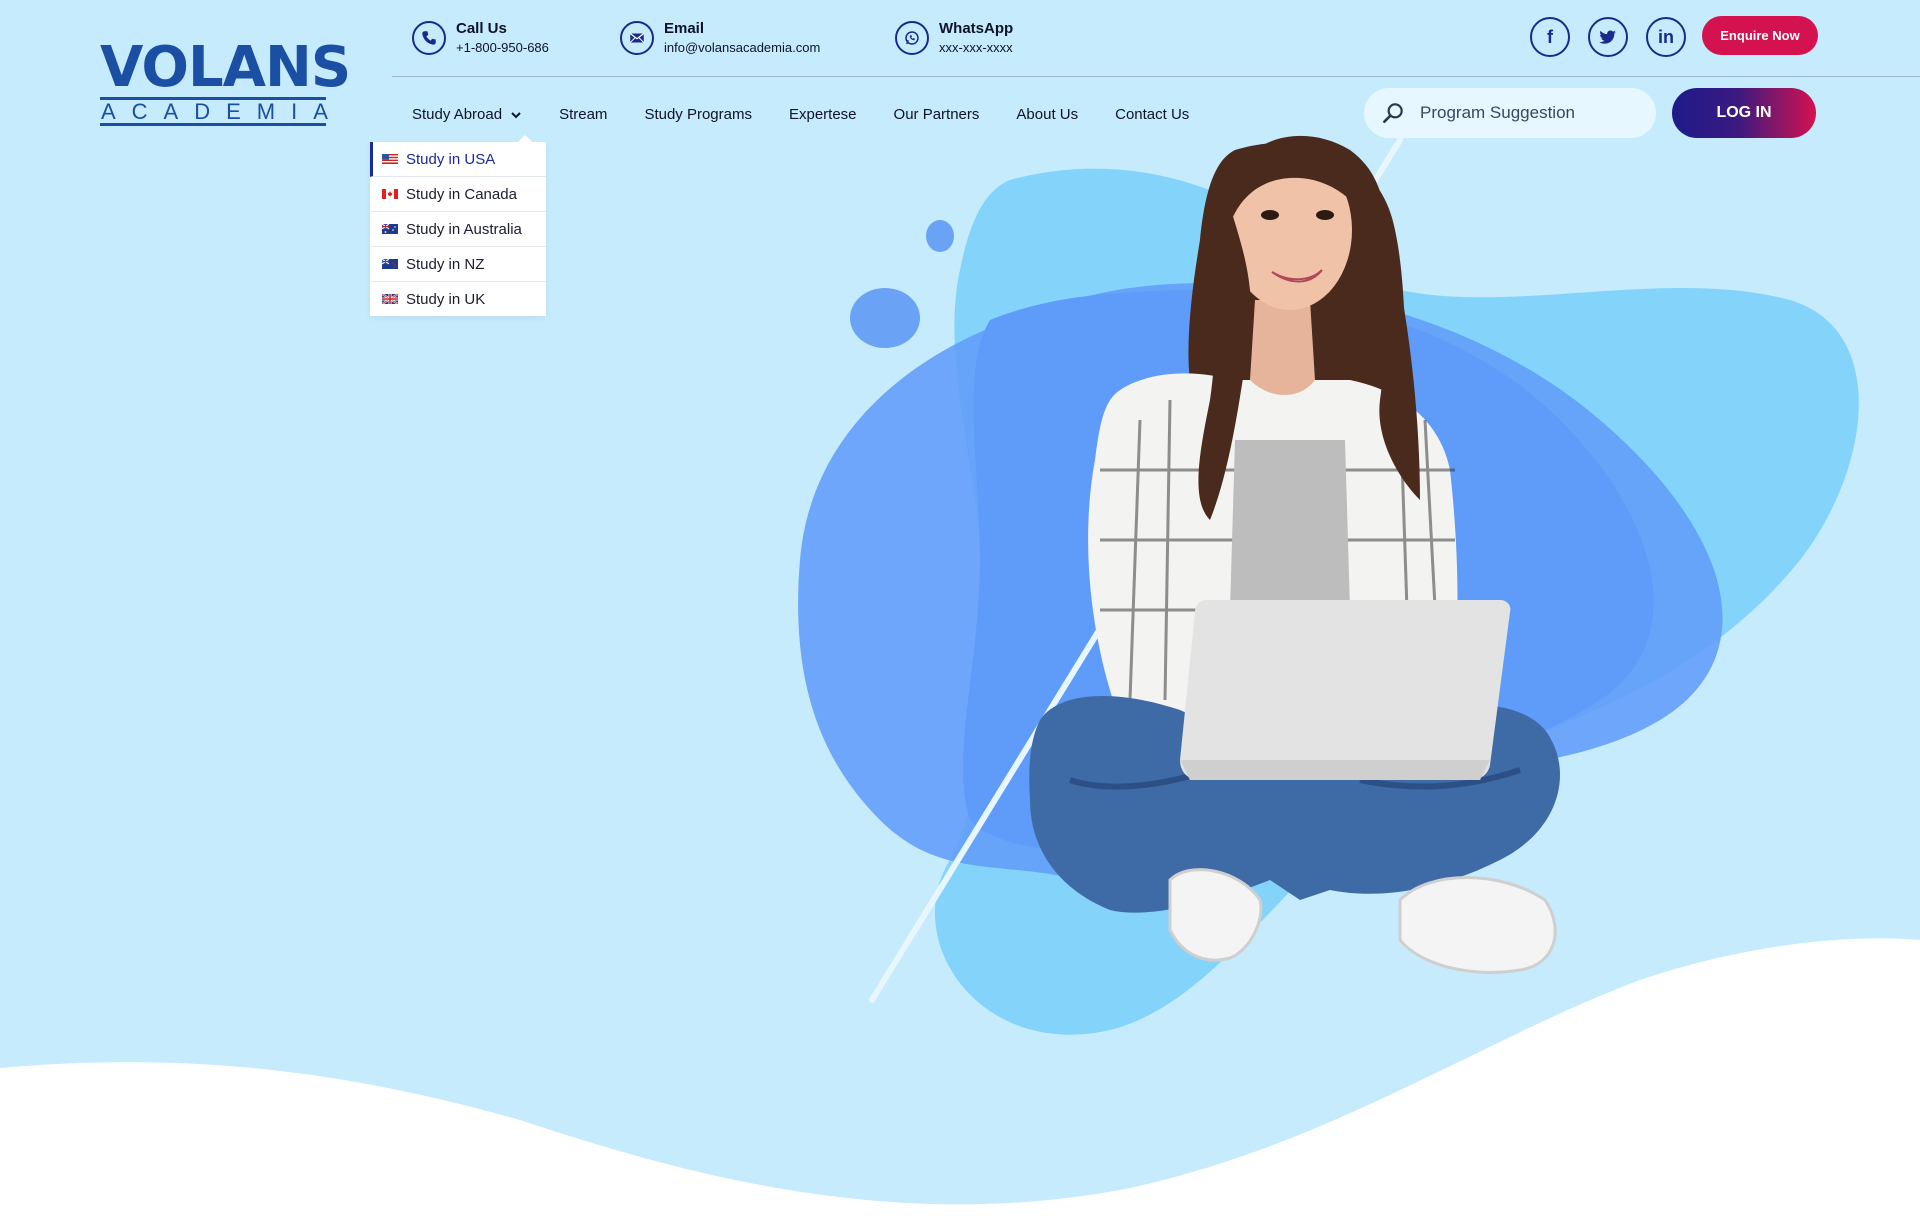 The height and width of the screenshot is (1216, 1920). What do you see at coordinates (954, 37) in the screenshot?
I see `contact-whatsapp: WhatsApp xxx-xxx-xxxx` at bounding box center [954, 37].